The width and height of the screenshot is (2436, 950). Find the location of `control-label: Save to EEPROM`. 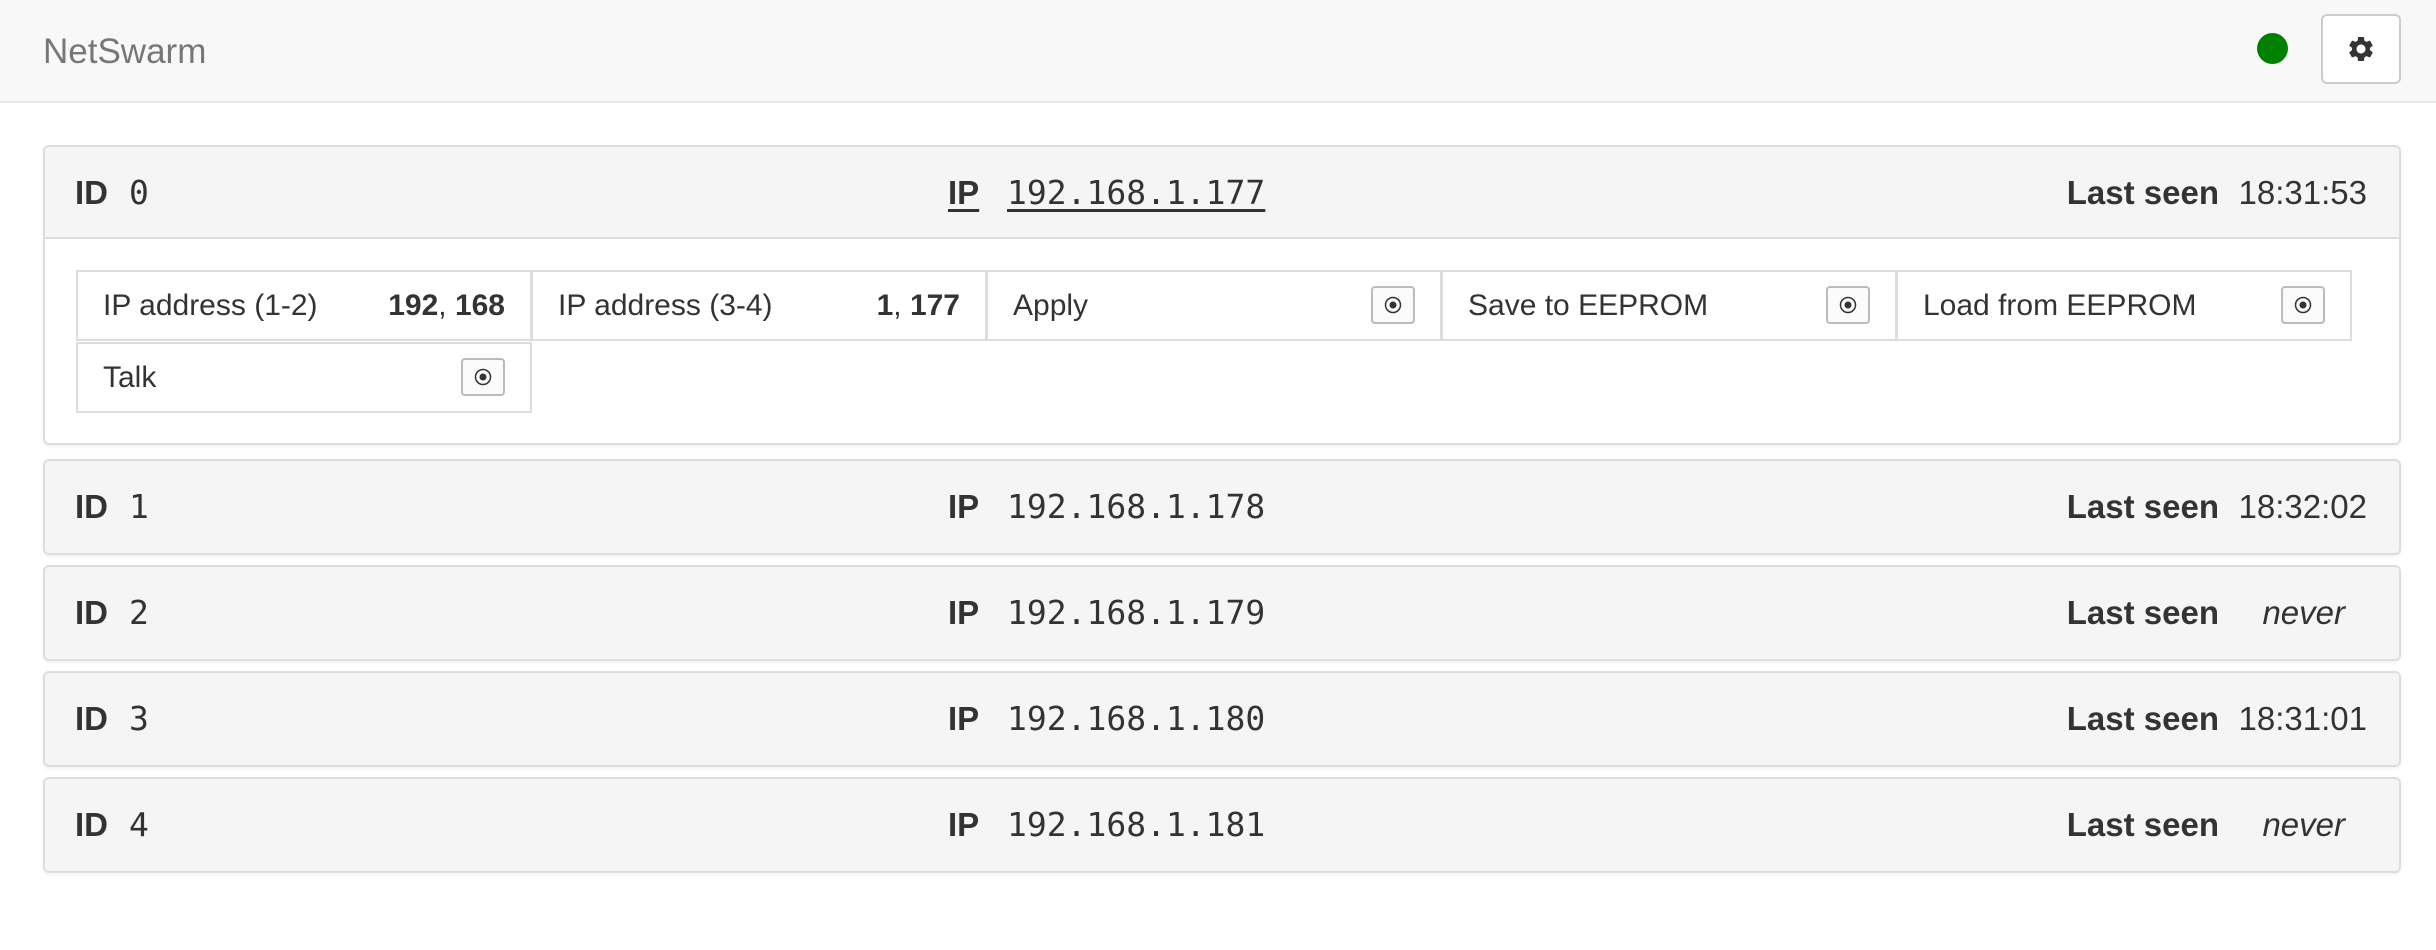

control-label: Save to EEPROM is located at coordinates (1588, 305).